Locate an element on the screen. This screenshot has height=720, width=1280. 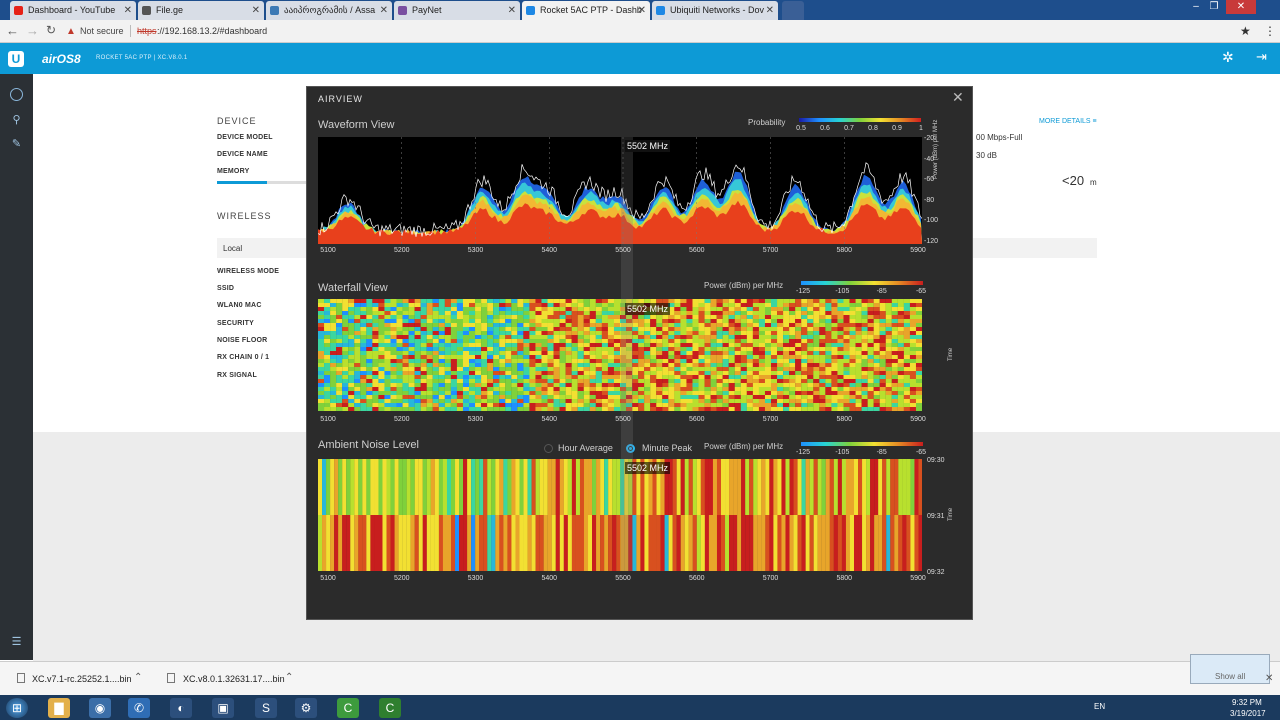
security-label: Not secure is located at coordinates (102, 31).